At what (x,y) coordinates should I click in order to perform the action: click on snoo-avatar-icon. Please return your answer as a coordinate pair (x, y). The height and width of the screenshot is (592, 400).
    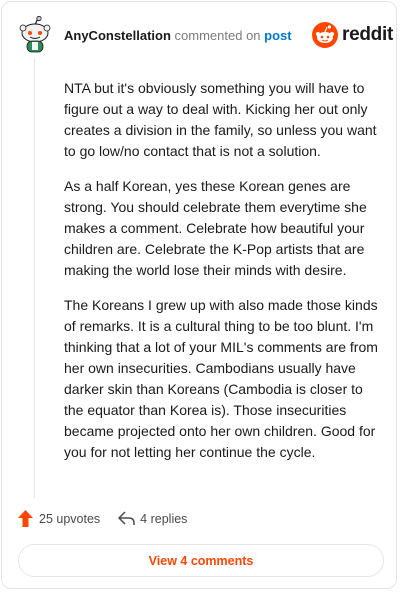
    Looking at the image, I should click on (35, 34).